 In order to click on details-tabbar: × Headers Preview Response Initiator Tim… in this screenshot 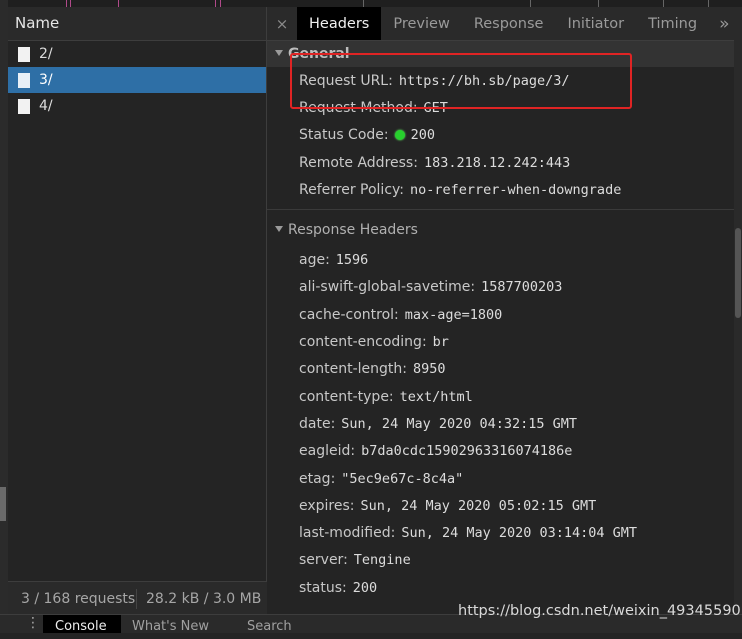, I will do `click(504, 24)`.